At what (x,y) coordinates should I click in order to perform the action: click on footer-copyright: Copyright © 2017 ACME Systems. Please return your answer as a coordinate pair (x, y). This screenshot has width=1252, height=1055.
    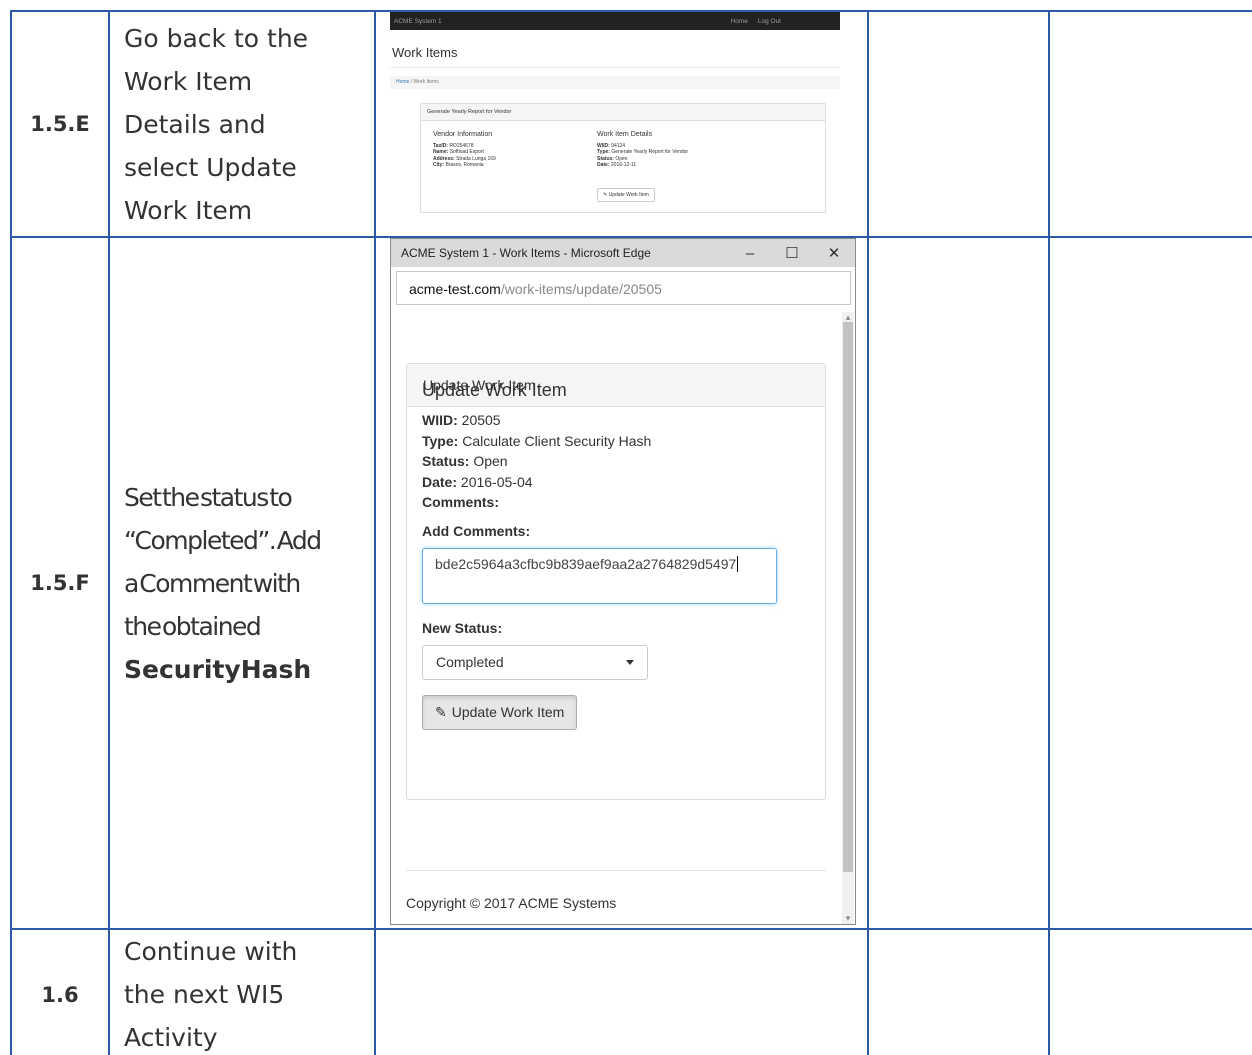
    Looking at the image, I should click on (511, 903).